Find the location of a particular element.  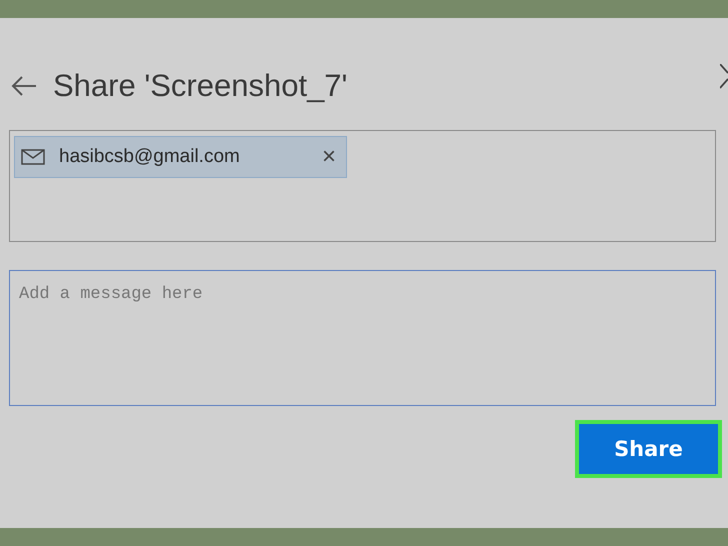

close-icon is located at coordinates (724, 77).